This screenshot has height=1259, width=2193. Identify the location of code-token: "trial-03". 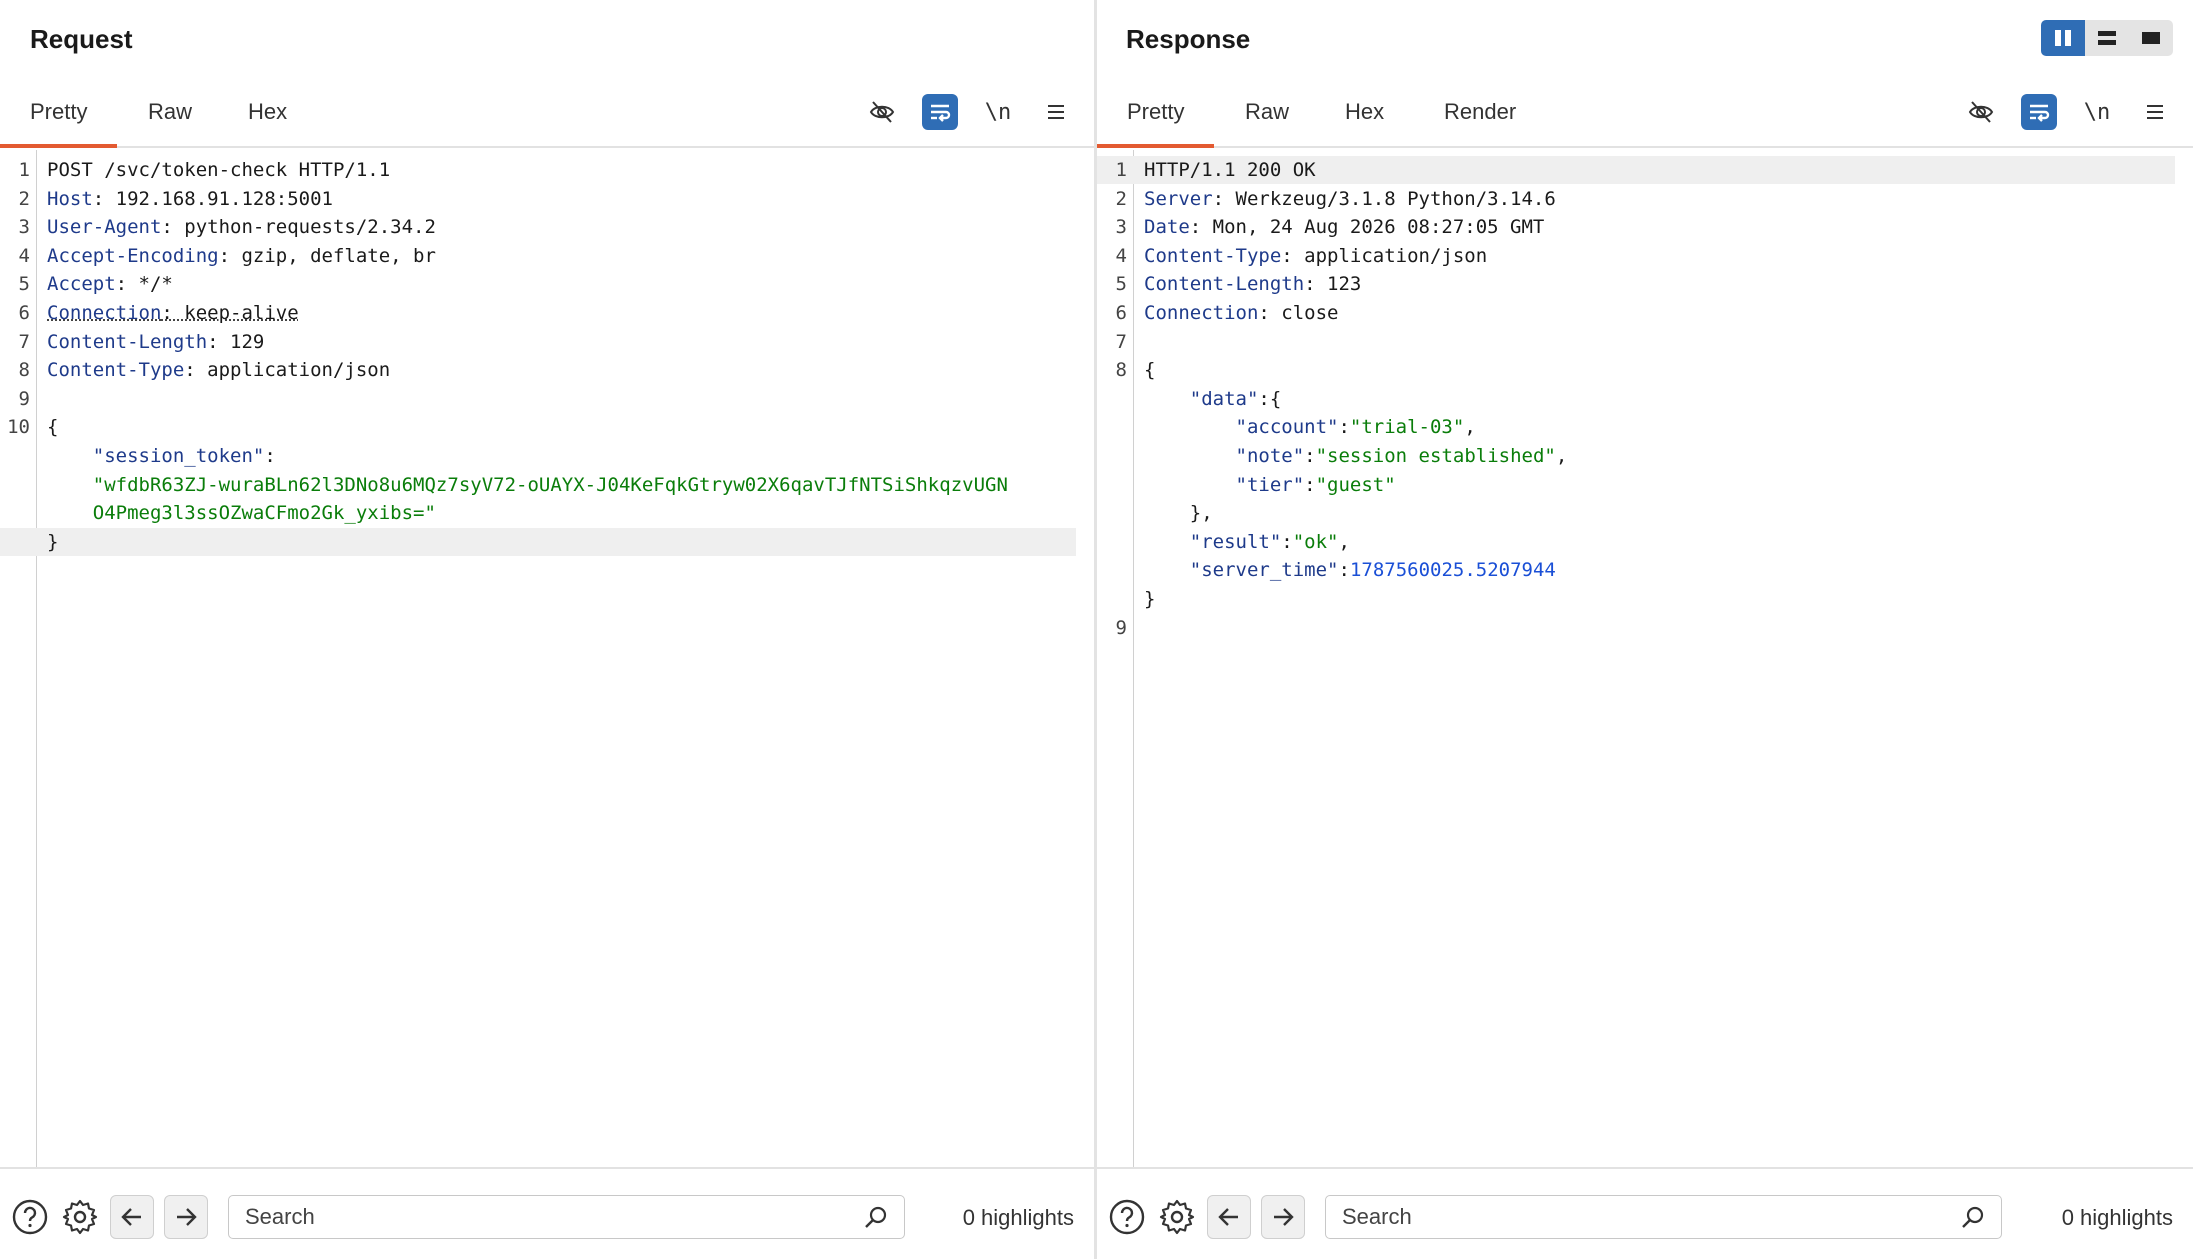
(1407, 427).